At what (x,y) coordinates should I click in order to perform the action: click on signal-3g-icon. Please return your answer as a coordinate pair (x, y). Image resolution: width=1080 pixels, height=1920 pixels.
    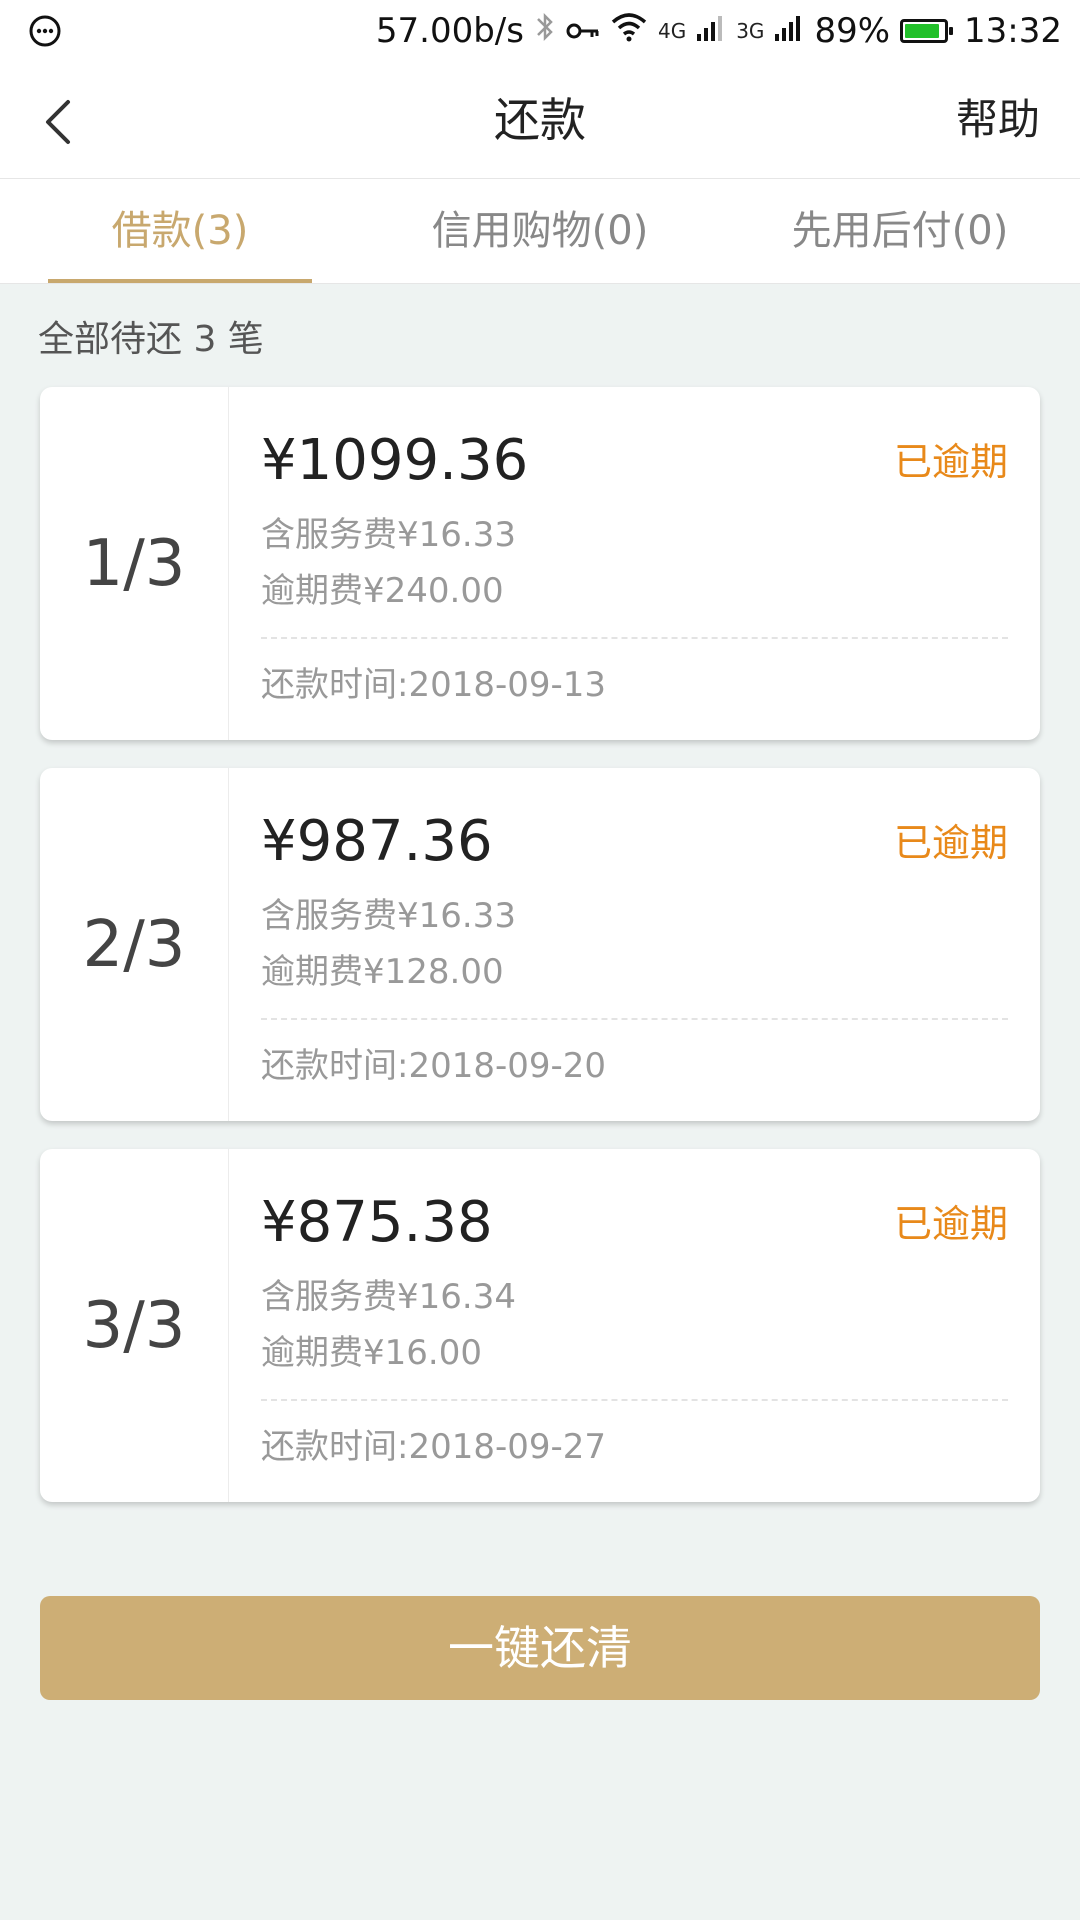
    Looking at the image, I should click on (789, 31).